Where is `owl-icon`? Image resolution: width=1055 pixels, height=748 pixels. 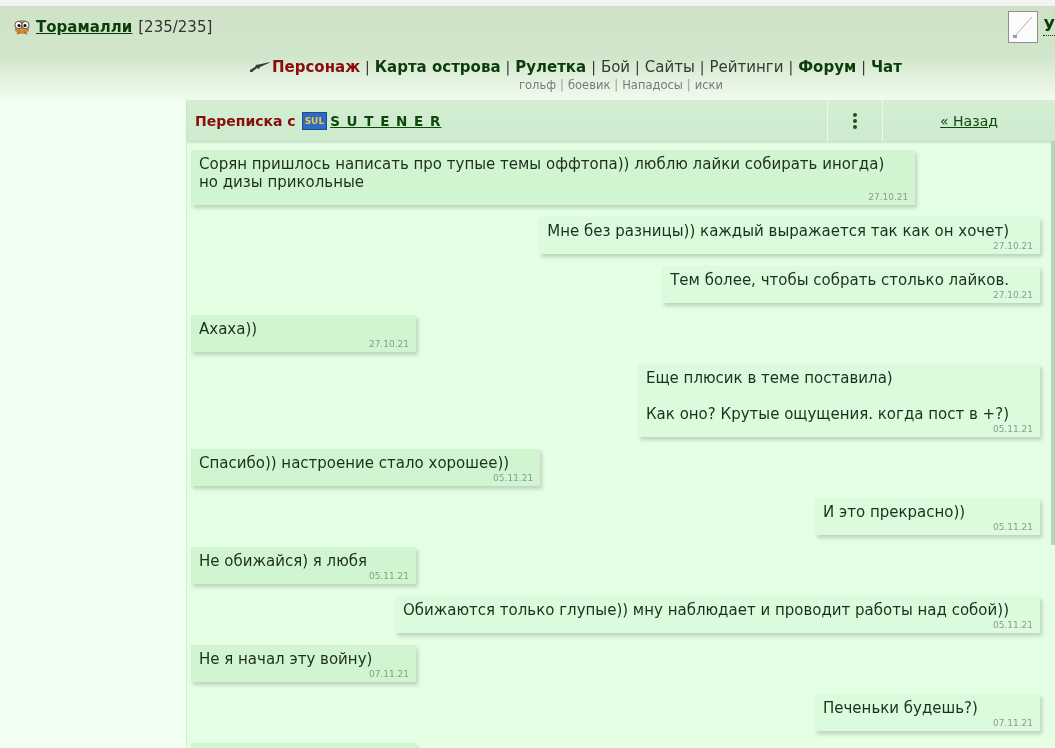
owl-icon is located at coordinates (22, 27).